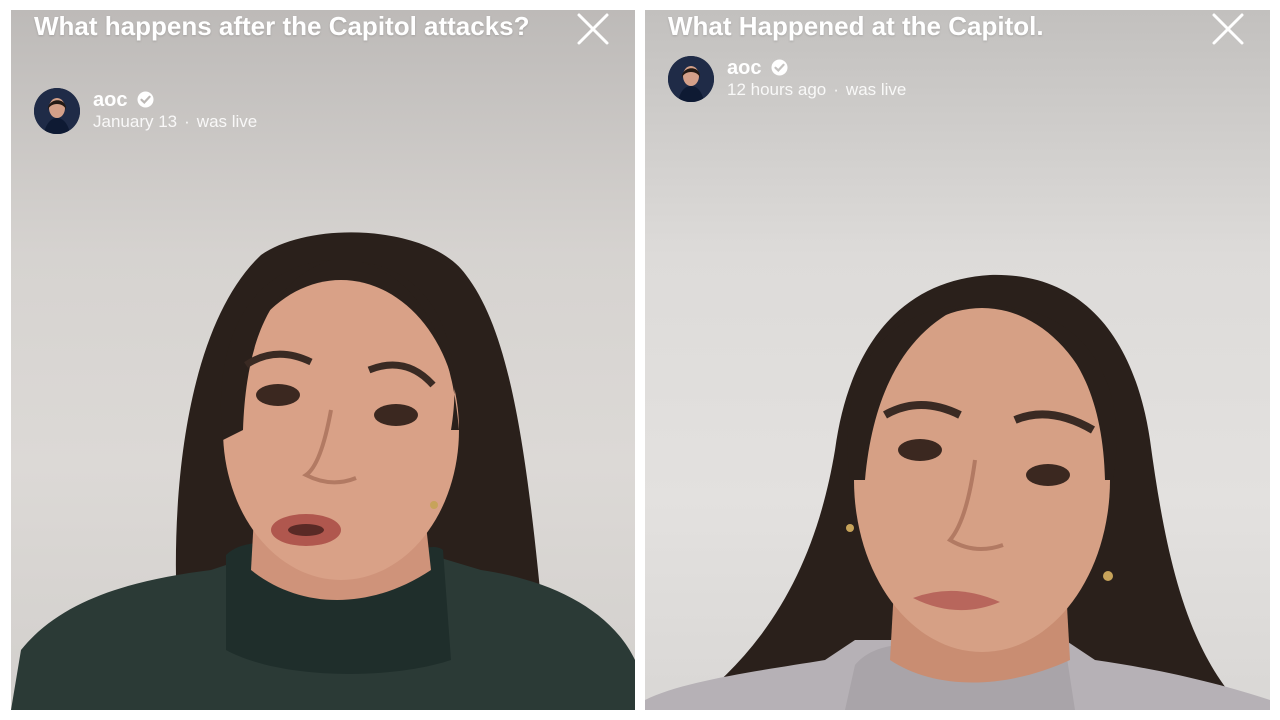 The image size is (1280, 720). I want to click on broadcast-date: January 13, so click(135, 121).